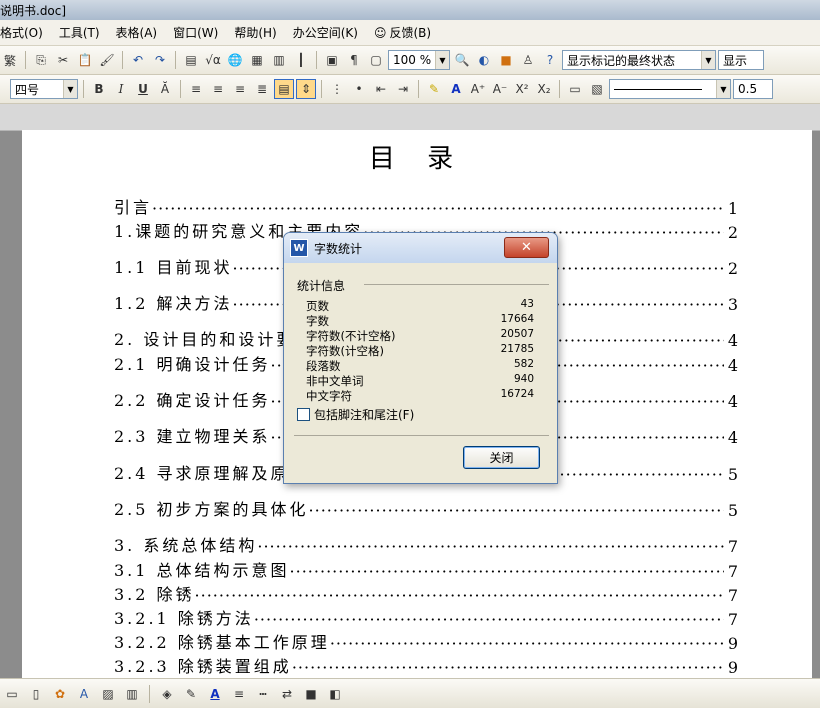 Image resolution: width=820 pixels, height=708 pixels. What do you see at coordinates (255, 32) in the screenshot?
I see `menu-help: 帮助(H)` at bounding box center [255, 32].